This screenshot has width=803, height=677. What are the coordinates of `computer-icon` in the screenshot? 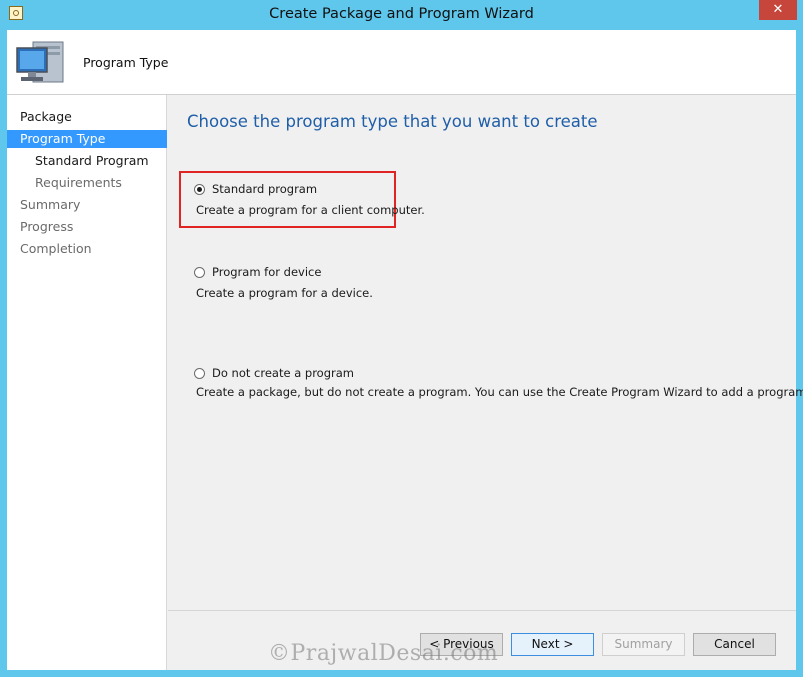 It's located at (40, 62).